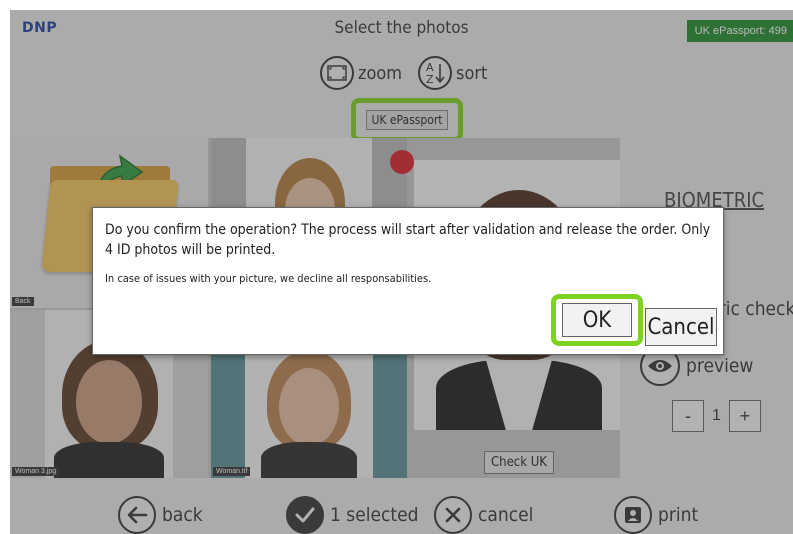  I want to click on ok-highlight: OK, so click(597, 320).